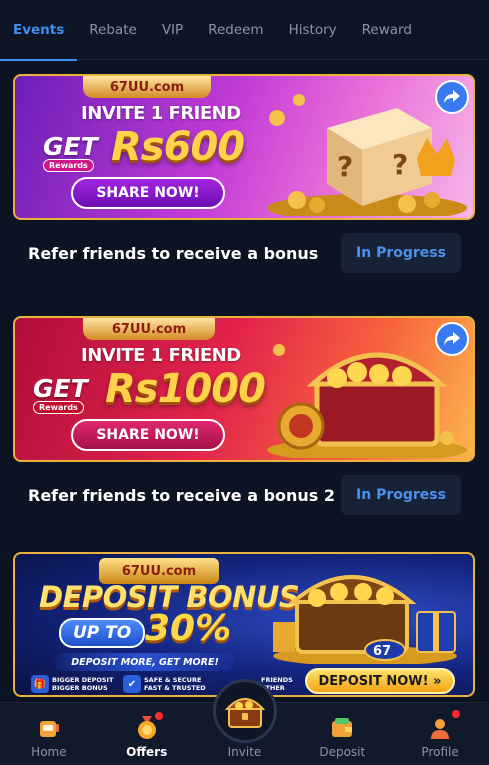 This screenshot has width=489, height=765. Describe the element at coordinates (49, 728) in the screenshot. I see `slot-machine-icon` at that location.